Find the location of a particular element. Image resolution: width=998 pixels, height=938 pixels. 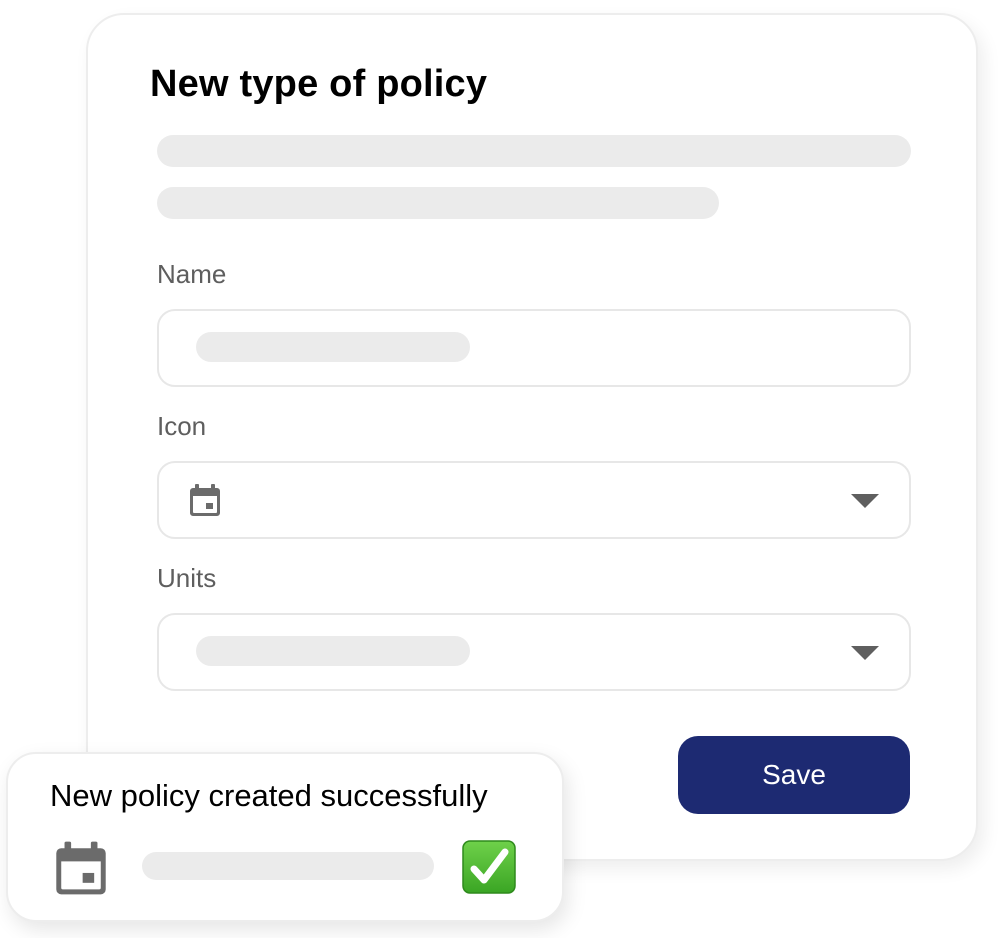

name-label: Name is located at coordinates (192, 274).